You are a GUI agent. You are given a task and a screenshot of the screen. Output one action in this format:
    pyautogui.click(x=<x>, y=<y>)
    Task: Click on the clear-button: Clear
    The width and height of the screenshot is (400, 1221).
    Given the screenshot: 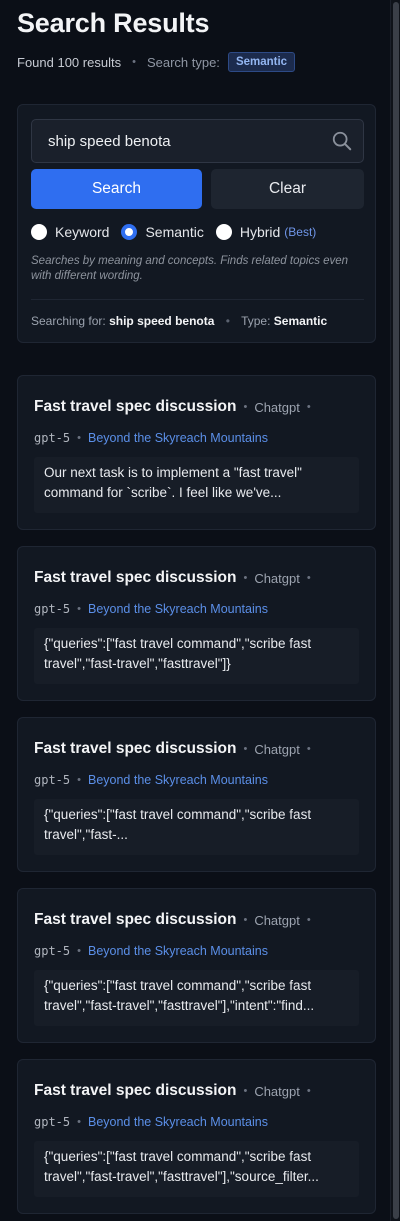 What is the action you would take?
    pyautogui.click(x=287, y=189)
    